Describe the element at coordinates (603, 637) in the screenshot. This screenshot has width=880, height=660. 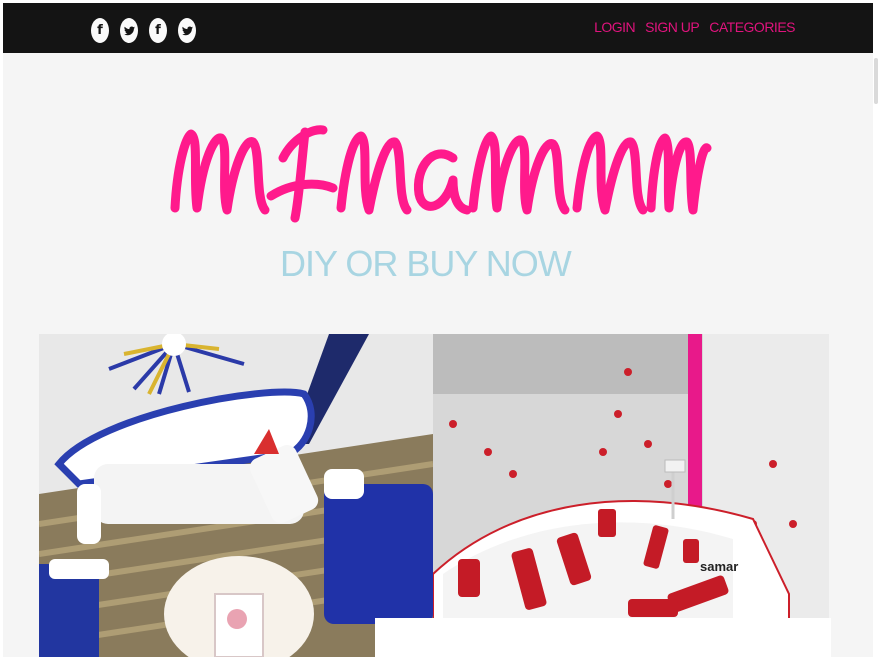
I see `content-card` at that location.